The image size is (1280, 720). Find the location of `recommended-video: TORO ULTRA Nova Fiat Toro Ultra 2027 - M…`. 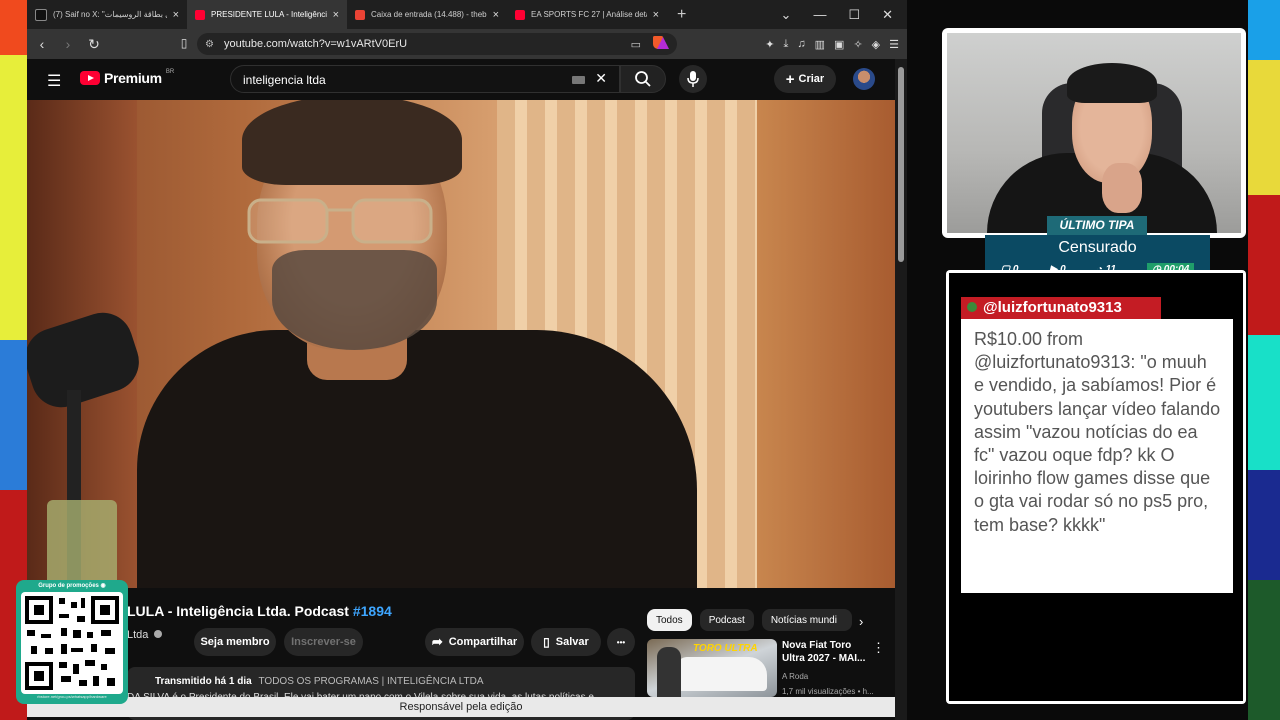

recommended-video: TORO ULTRA Nova Fiat Toro Ultra 2027 - M… is located at coordinates (771, 669).